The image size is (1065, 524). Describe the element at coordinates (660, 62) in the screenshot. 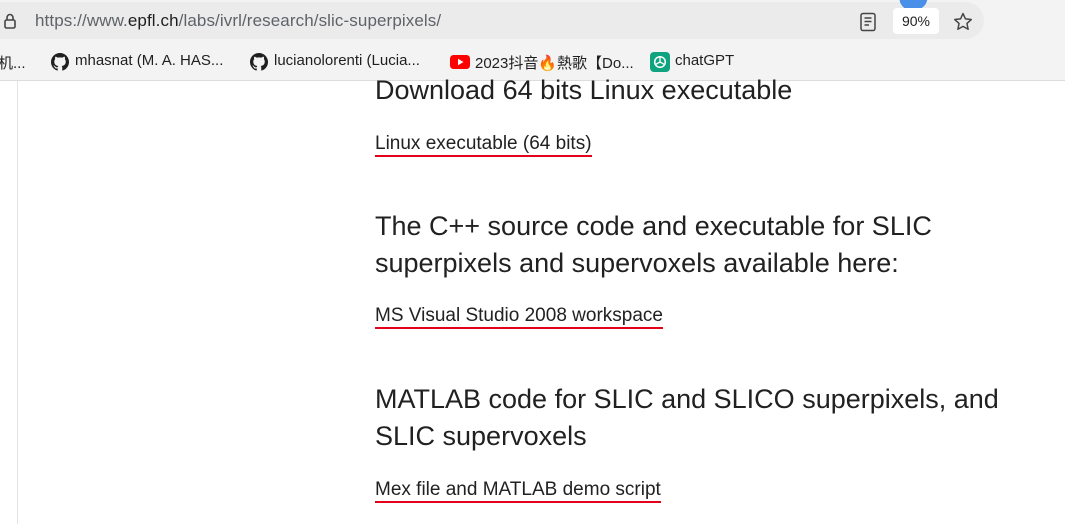

I see `chatgpt-icon` at that location.